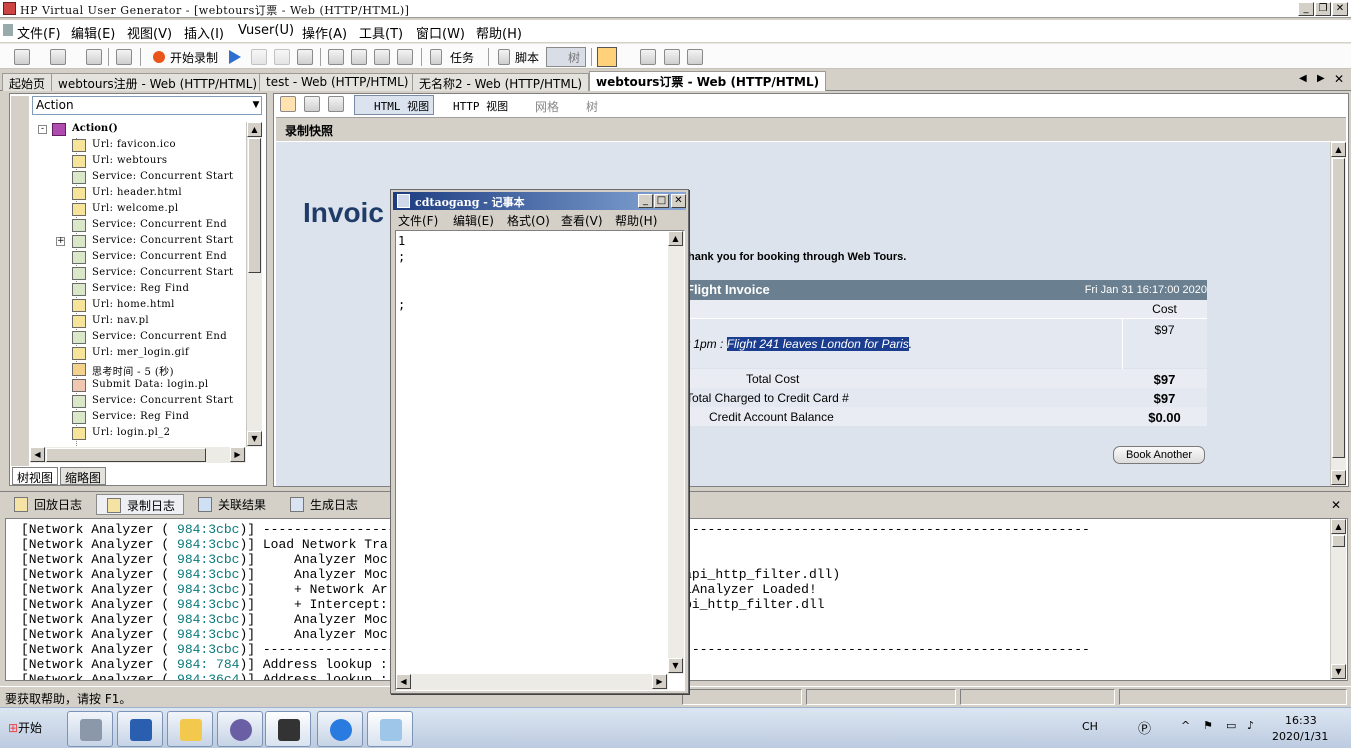 Image resolution: width=1351 pixels, height=748 pixels. Describe the element at coordinates (436, 57) in the screenshot. I see `tasks-icon` at that location.